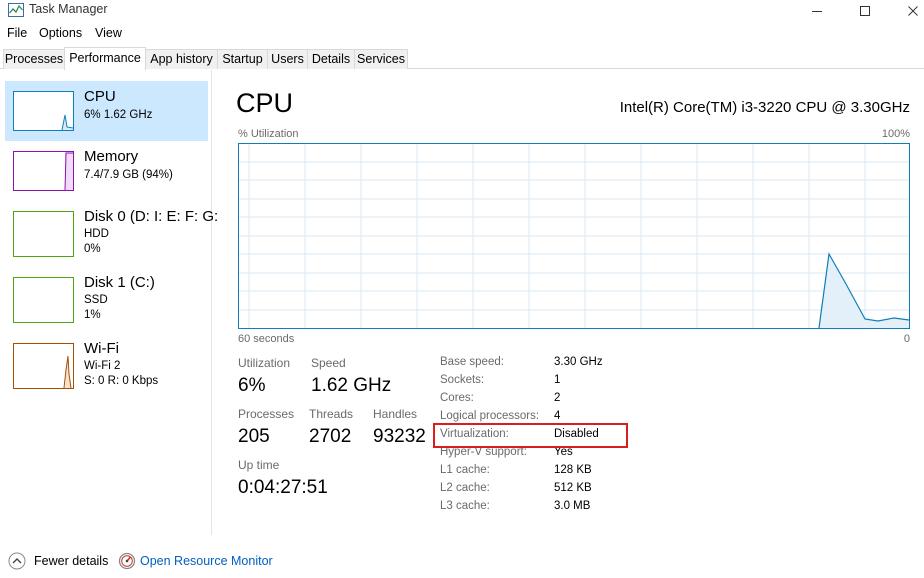 The width and height of the screenshot is (924, 578). Describe the element at coordinates (907, 11) in the screenshot. I see `close-button` at that location.